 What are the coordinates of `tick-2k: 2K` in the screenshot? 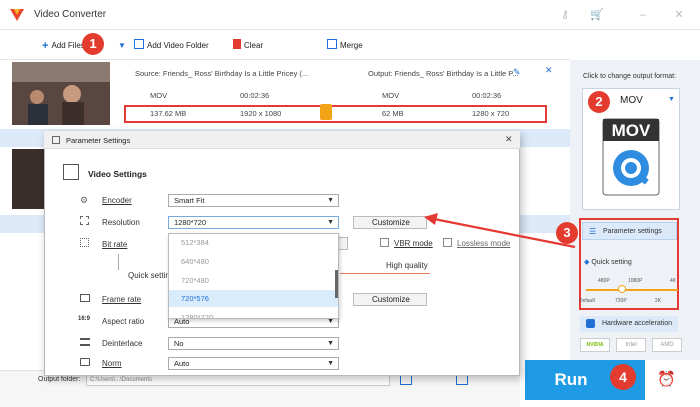 It's located at (658, 301).